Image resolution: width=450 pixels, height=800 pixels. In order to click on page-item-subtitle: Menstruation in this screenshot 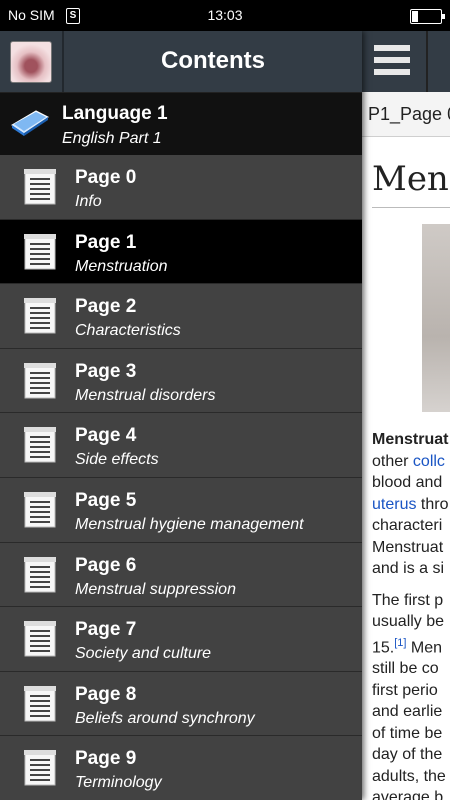, I will do `click(121, 266)`.